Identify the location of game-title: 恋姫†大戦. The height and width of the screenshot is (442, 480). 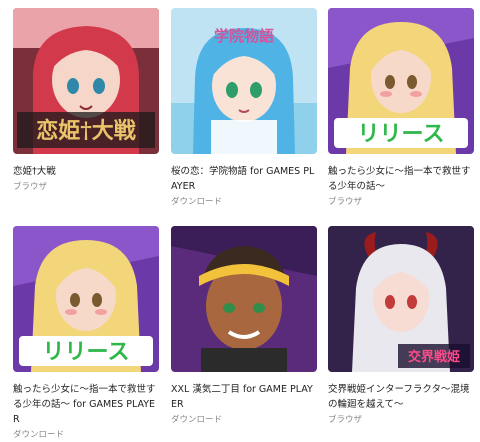
(86, 171).